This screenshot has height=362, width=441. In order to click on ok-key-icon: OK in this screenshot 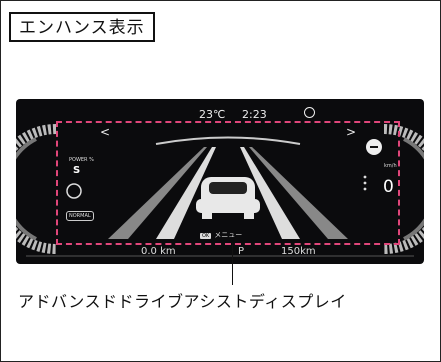, I will do `click(206, 236)`.